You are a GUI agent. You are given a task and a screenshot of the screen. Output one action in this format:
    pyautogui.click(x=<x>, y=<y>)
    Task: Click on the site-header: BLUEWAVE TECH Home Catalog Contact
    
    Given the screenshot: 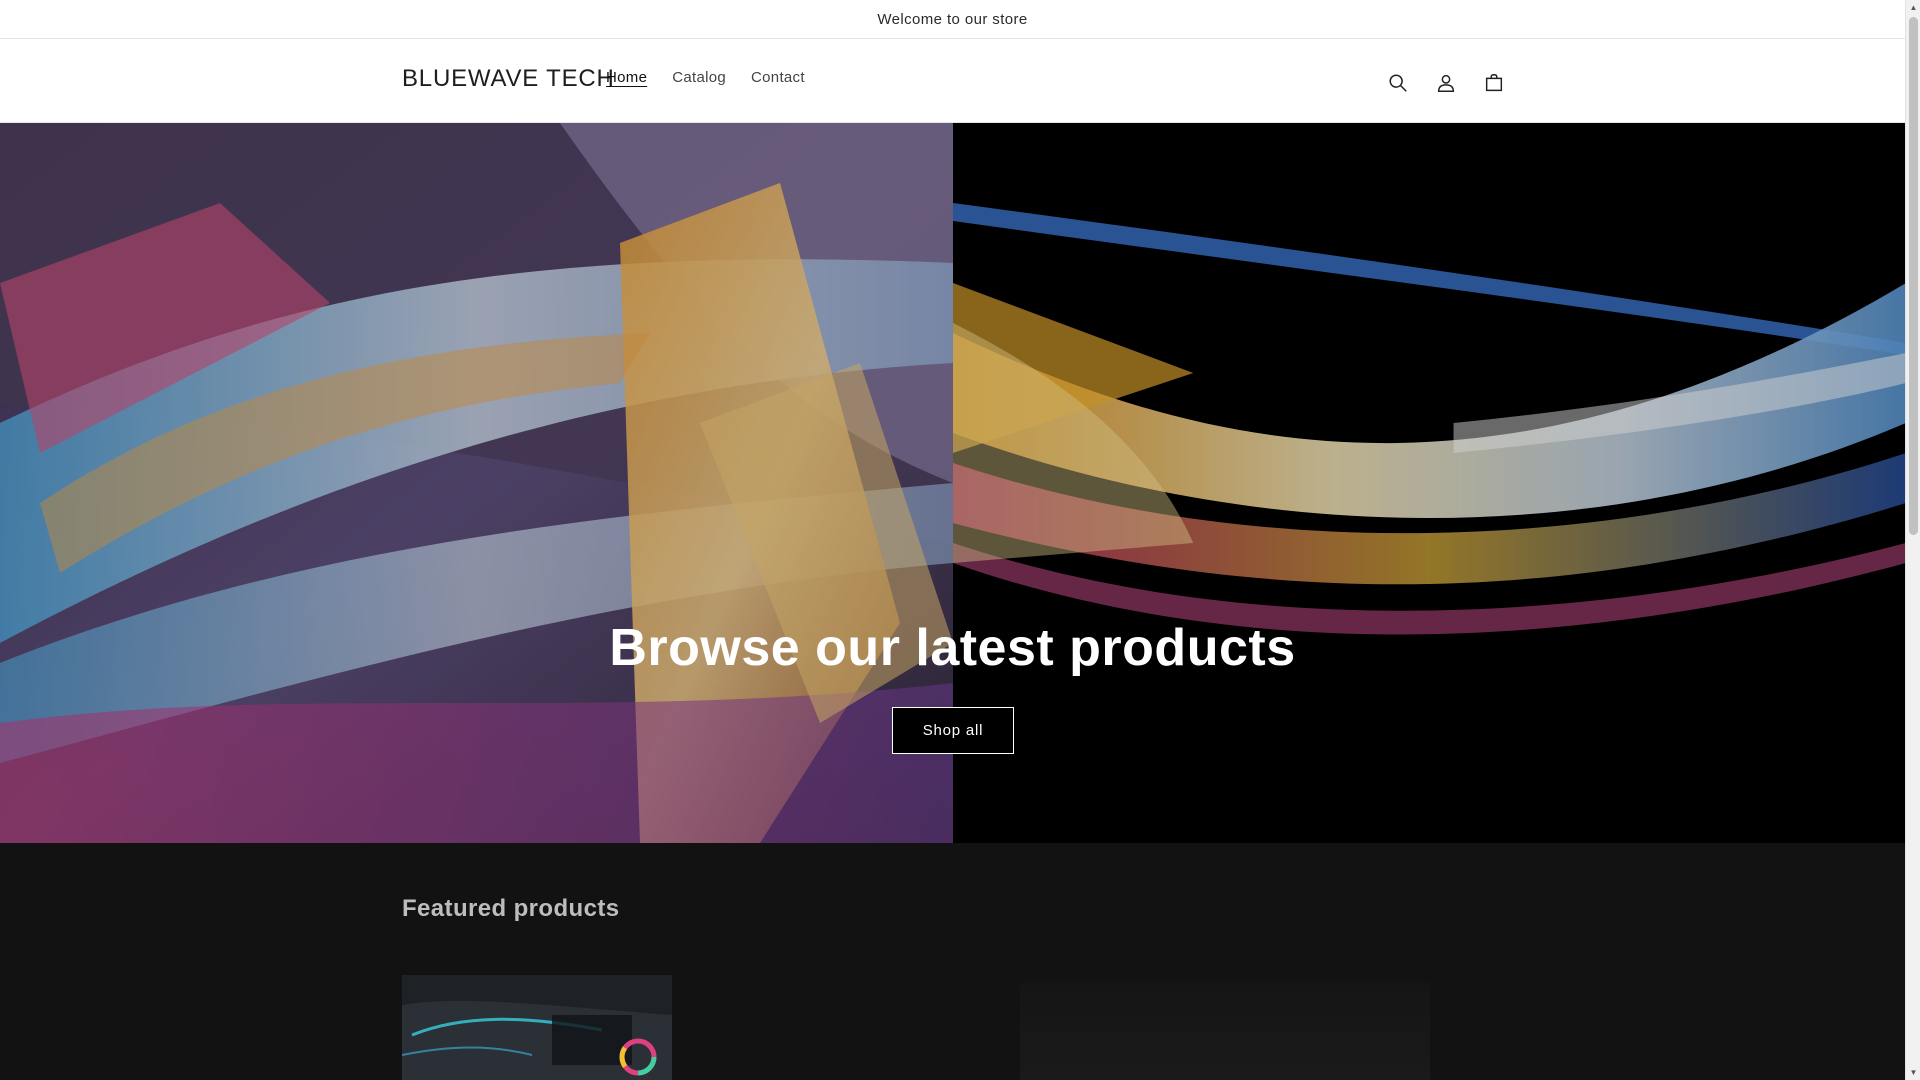 What is the action you would take?
    pyautogui.click(x=952, y=81)
    